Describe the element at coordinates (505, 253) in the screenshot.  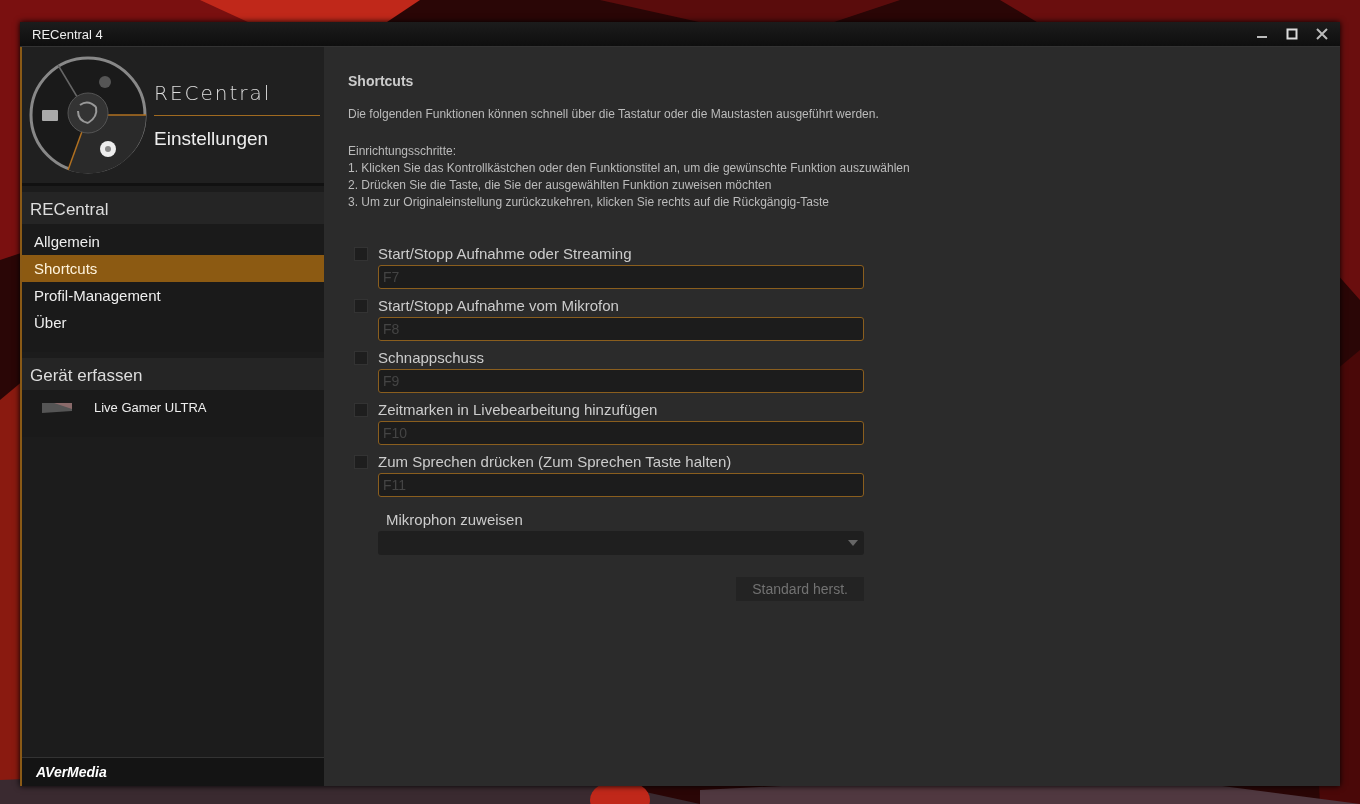
I see `shortcut-label: Start/Stopp Aufnahme oder Streaming` at that location.